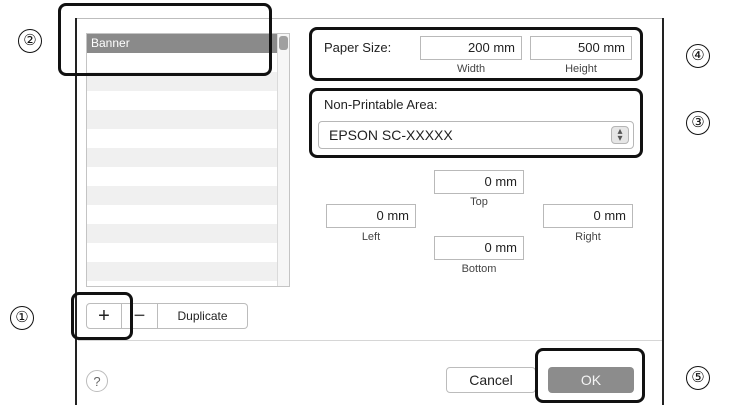 The width and height of the screenshot is (729, 405). What do you see at coordinates (590, 375) in the screenshot?
I see `callout-box-ok-button` at bounding box center [590, 375].